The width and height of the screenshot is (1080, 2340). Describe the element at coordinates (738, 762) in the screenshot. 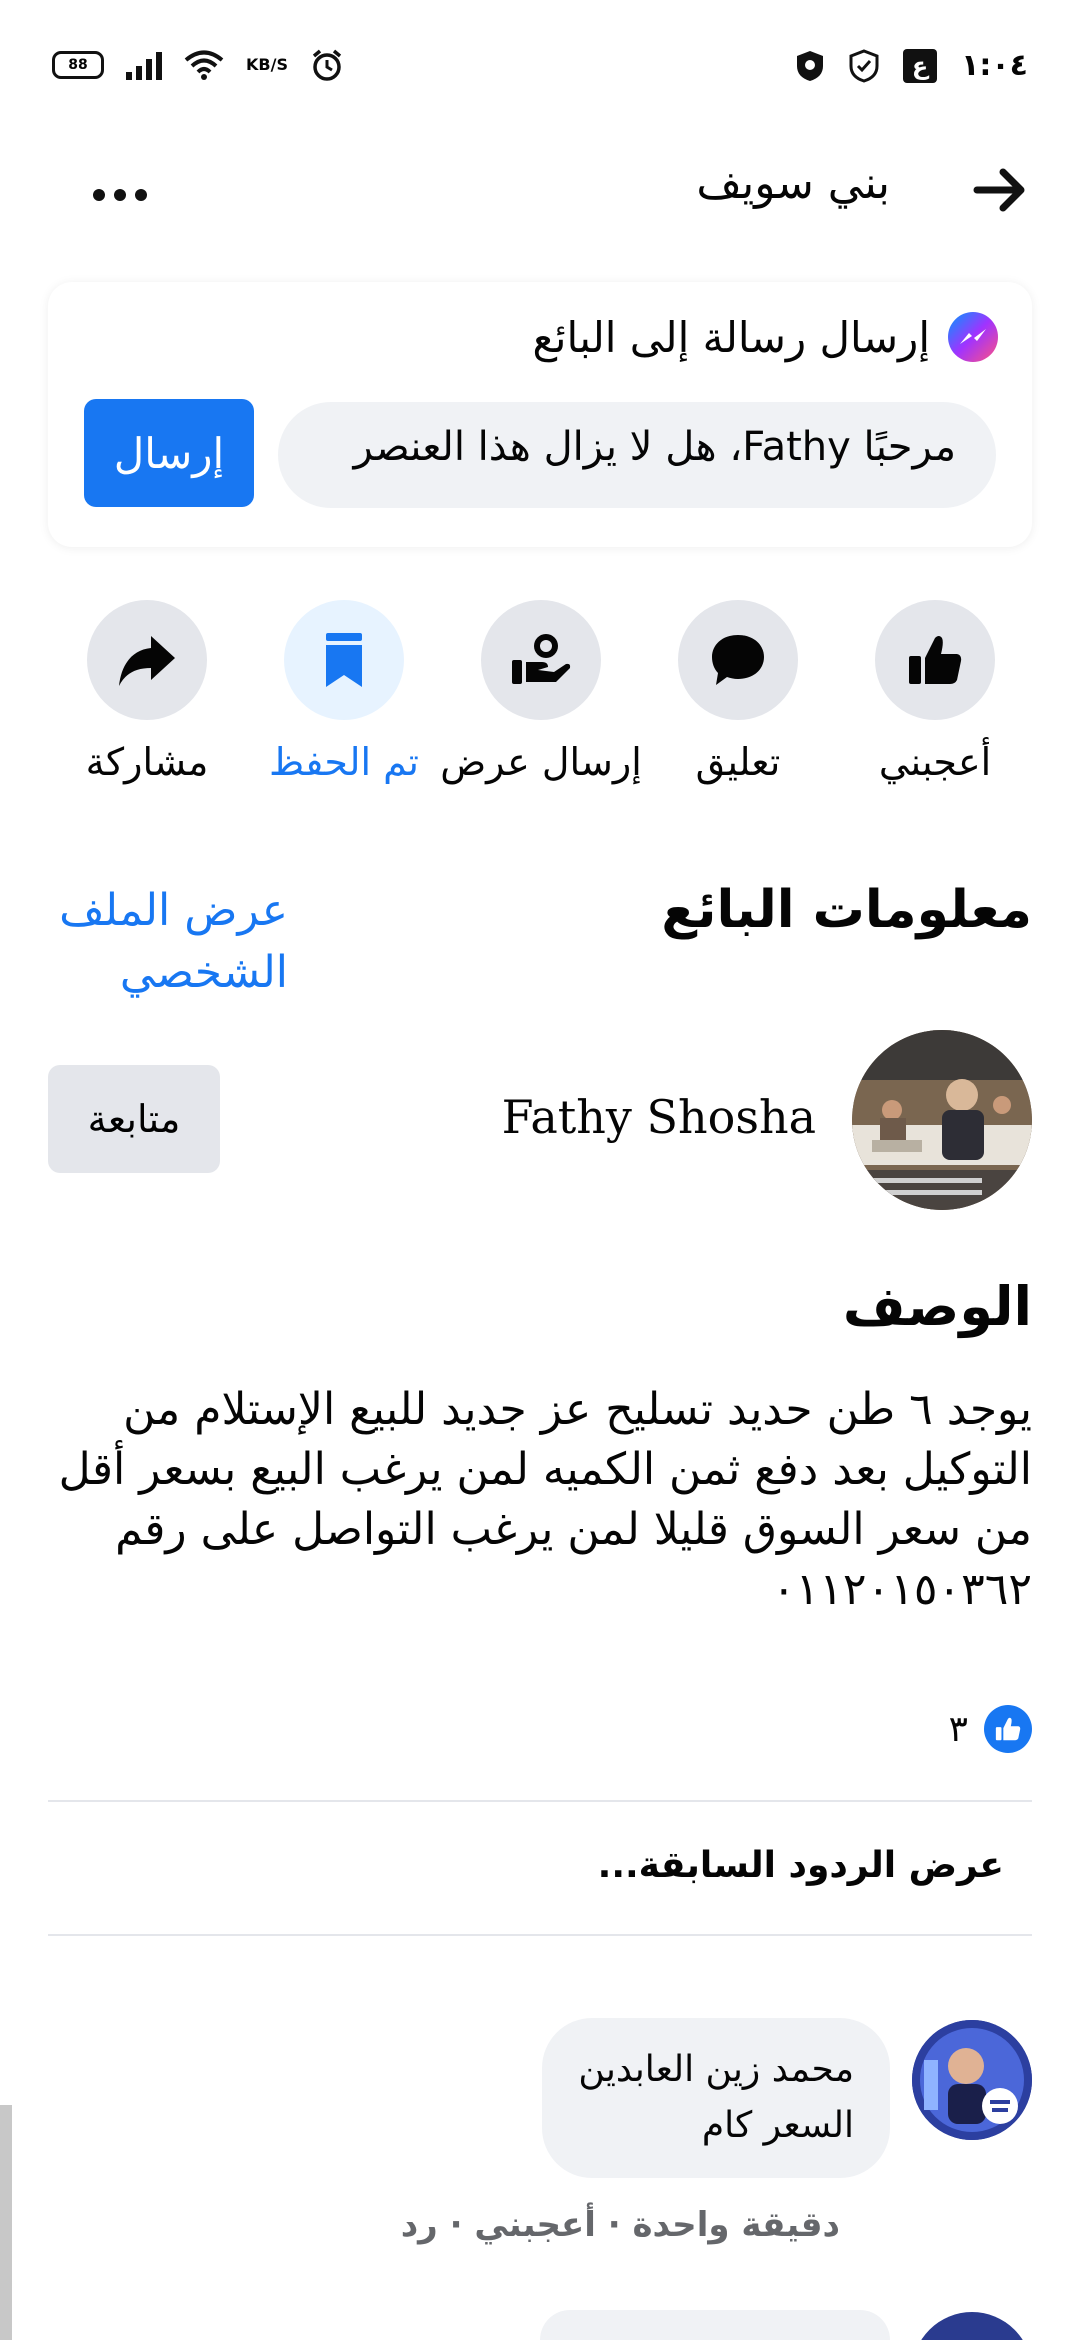

I see `comment-label: تعليق` at that location.